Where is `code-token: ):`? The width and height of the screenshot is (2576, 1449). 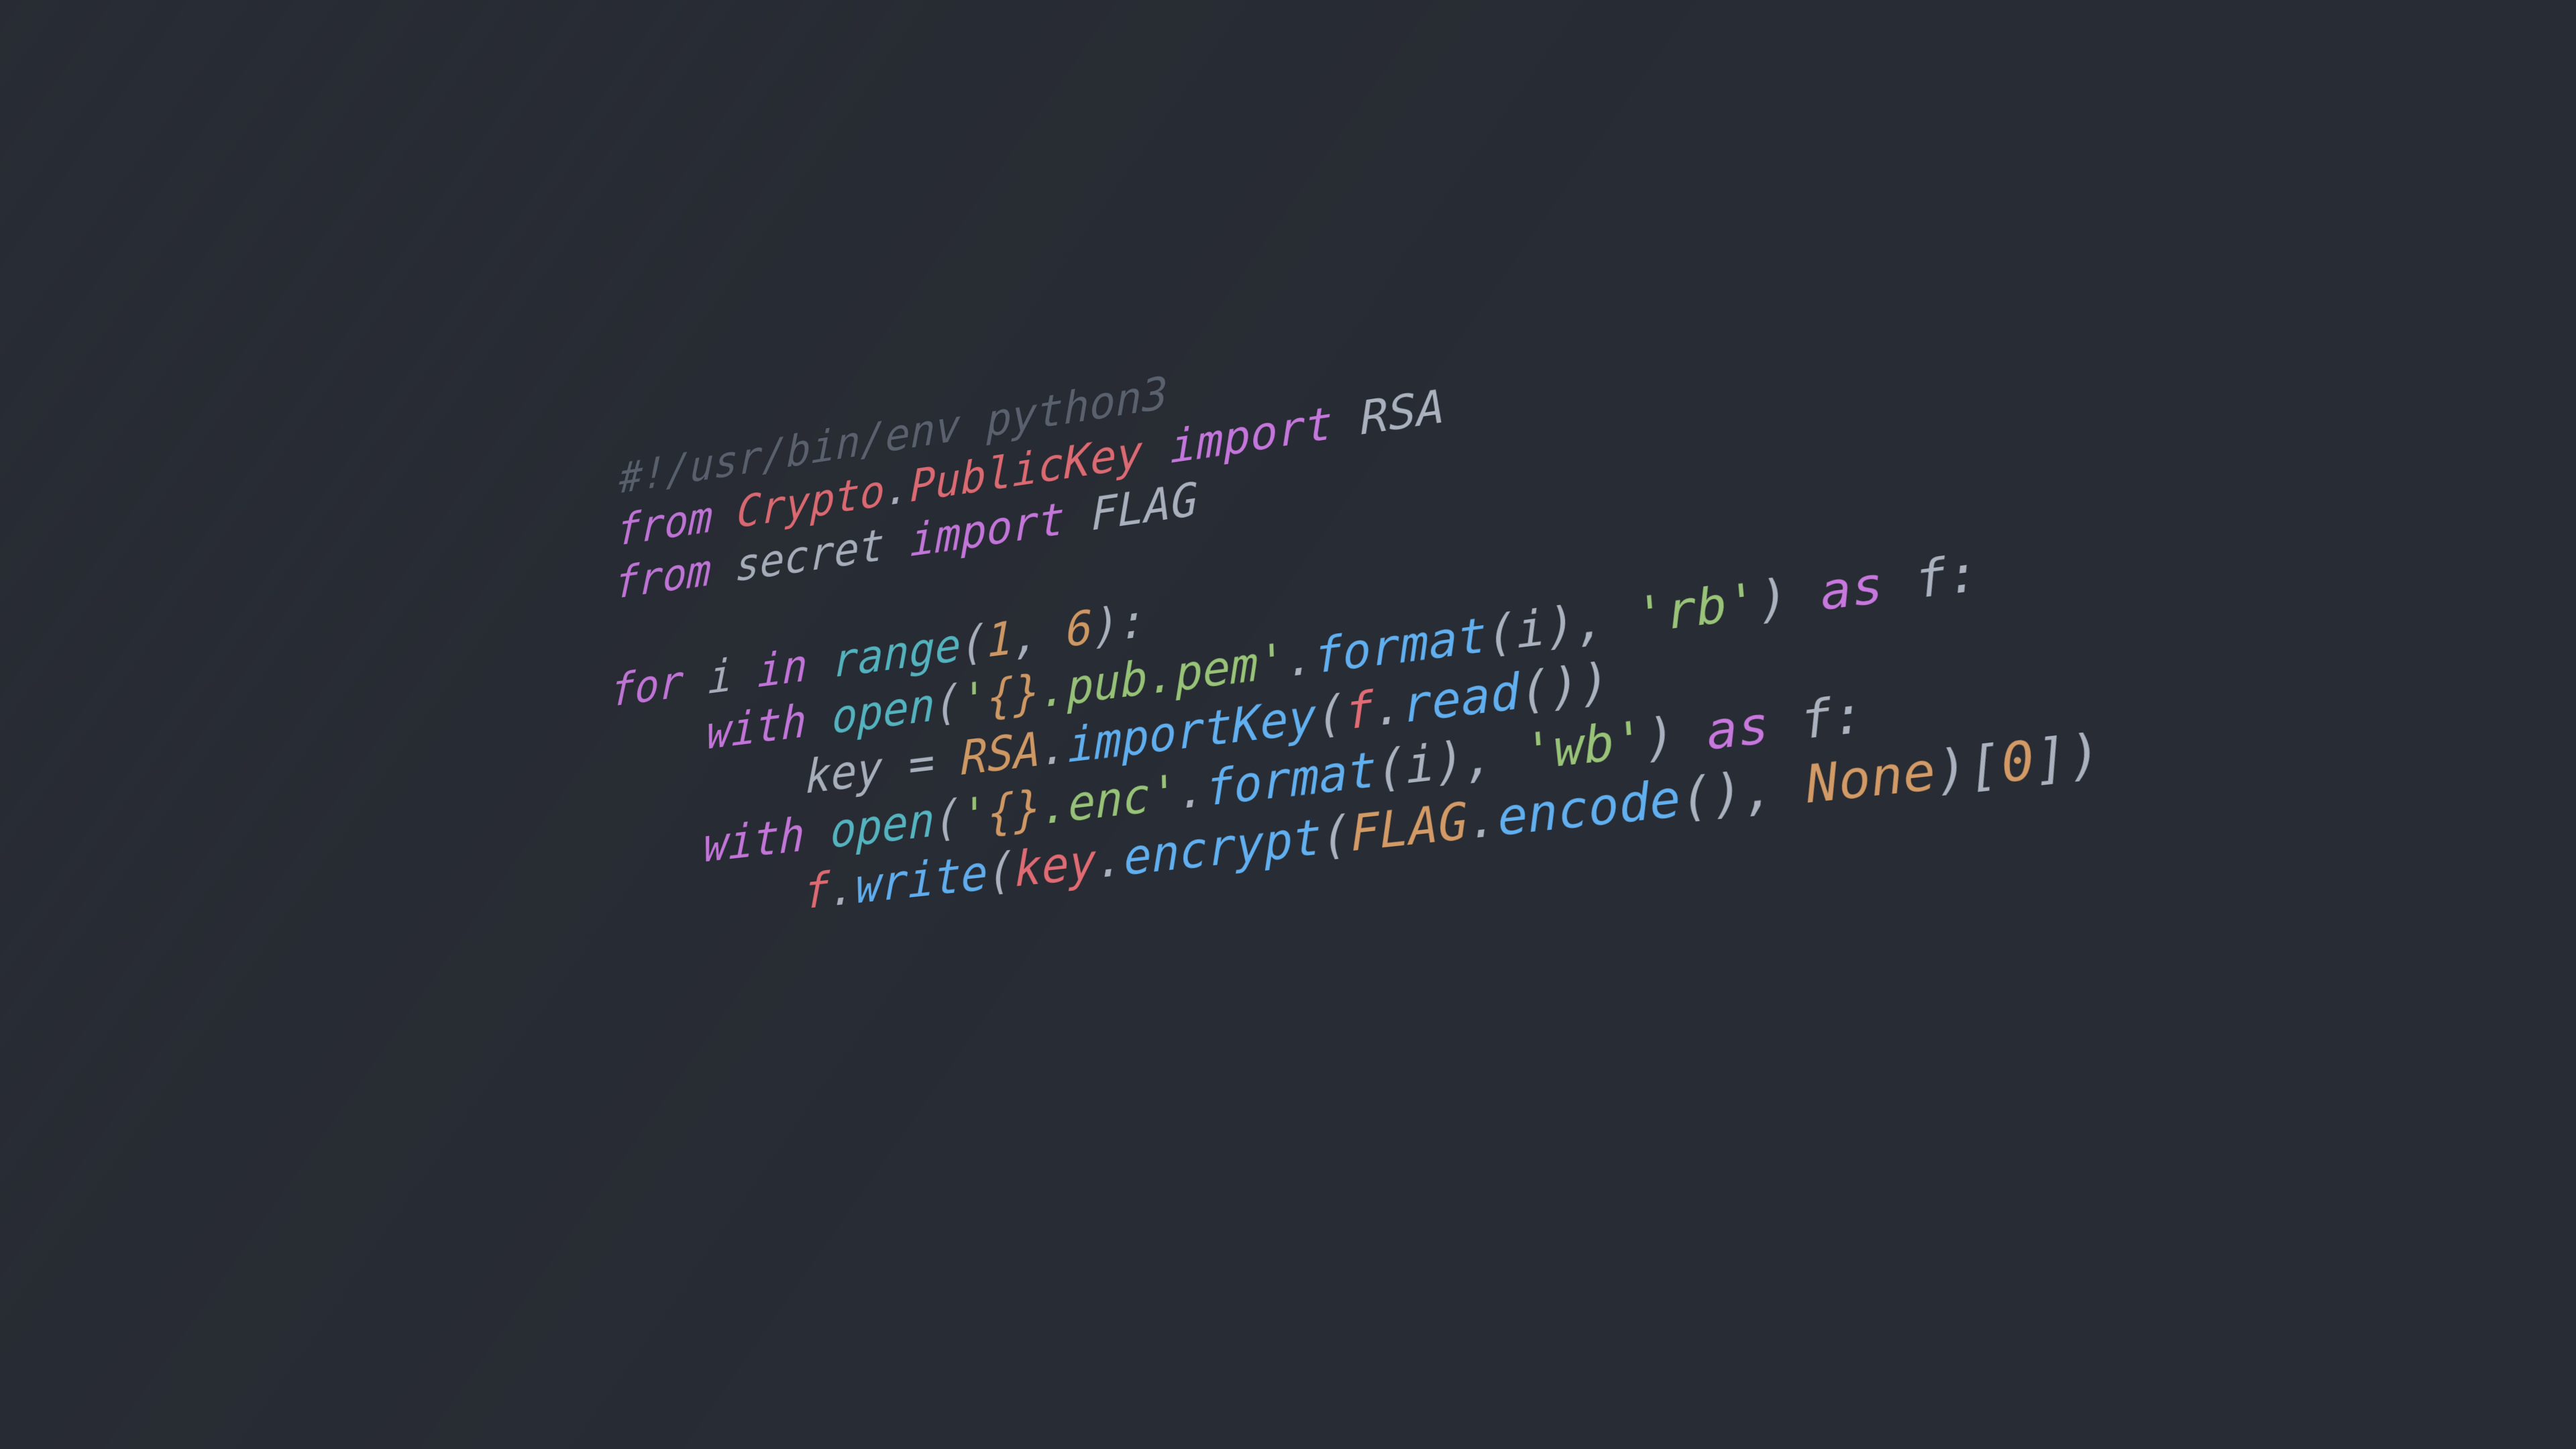
code-token: ): is located at coordinates (1120, 624).